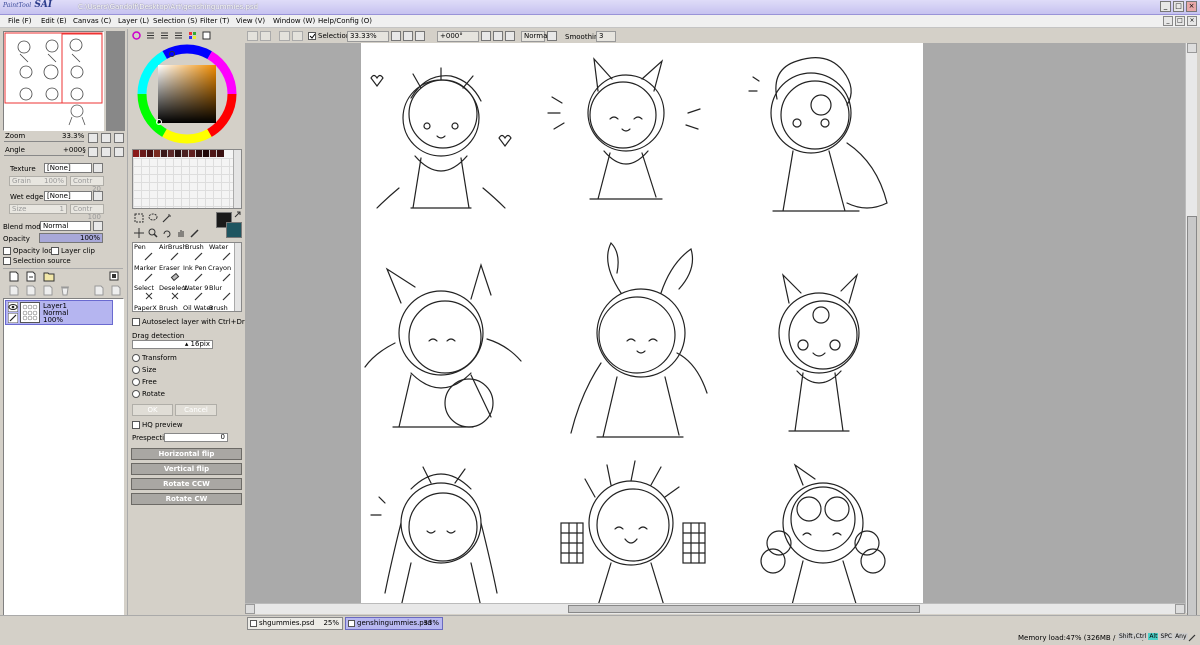 The width and height of the screenshot is (1200, 645). I want to click on menu-file: File (F), so click(19, 21).